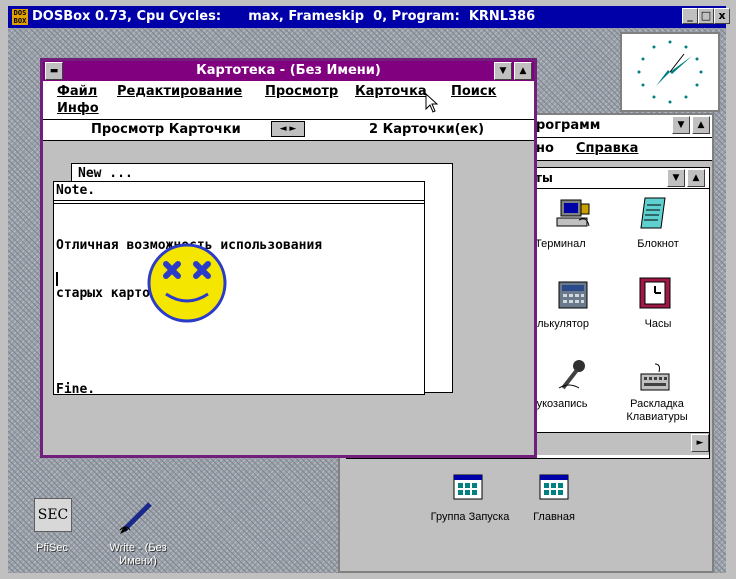 This screenshot has width=736, height=579. What do you see at coordinates (189, 342) in the screenshot?
I see `card-body-line` at bounding box center [189, 342].